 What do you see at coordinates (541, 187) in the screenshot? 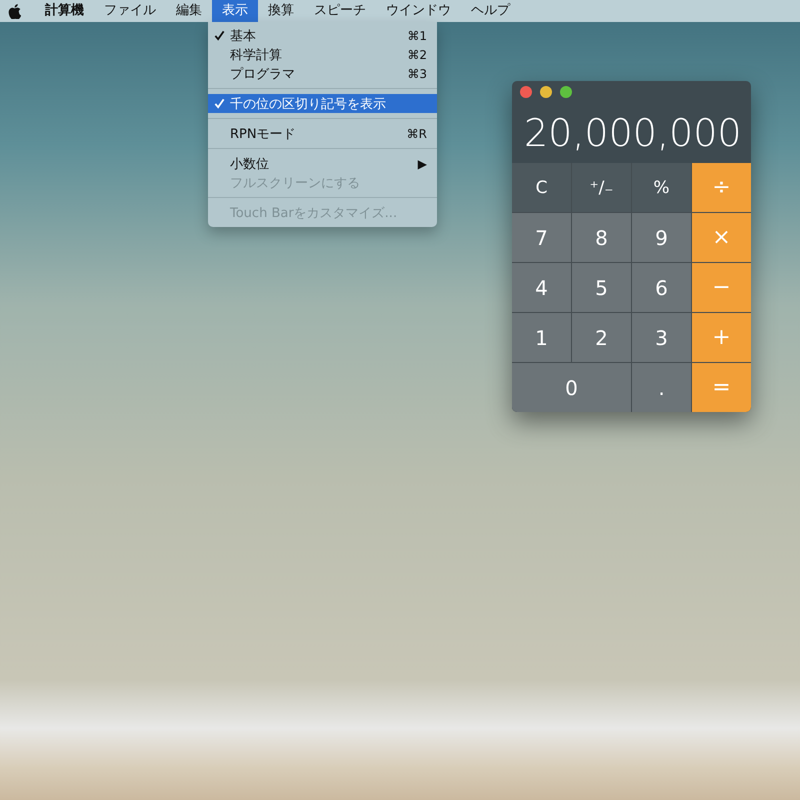
I see `calculator-key: C` at bounding box center [541, 187].